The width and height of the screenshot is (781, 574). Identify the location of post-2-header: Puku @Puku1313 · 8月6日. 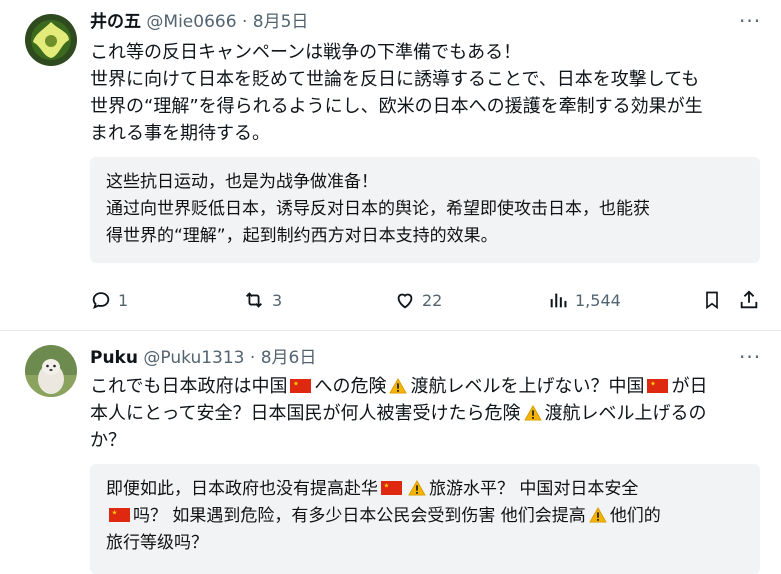
(203, 358).